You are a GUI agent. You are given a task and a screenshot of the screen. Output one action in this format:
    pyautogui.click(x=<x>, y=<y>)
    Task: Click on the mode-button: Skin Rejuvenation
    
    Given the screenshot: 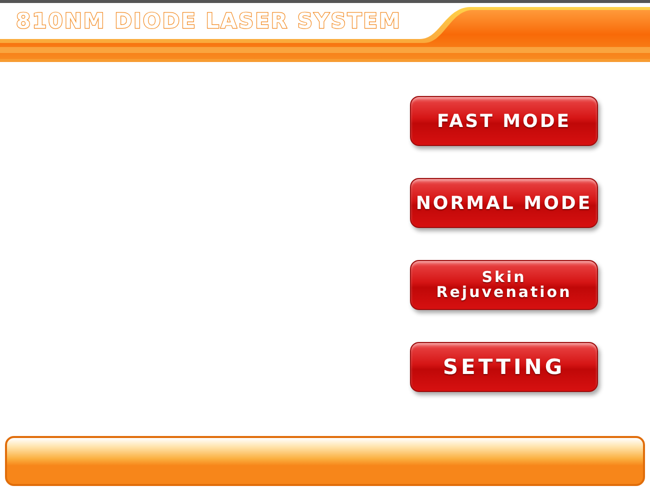 What is the action you would take?
    pyautogui.click(x=504, y=285)
    